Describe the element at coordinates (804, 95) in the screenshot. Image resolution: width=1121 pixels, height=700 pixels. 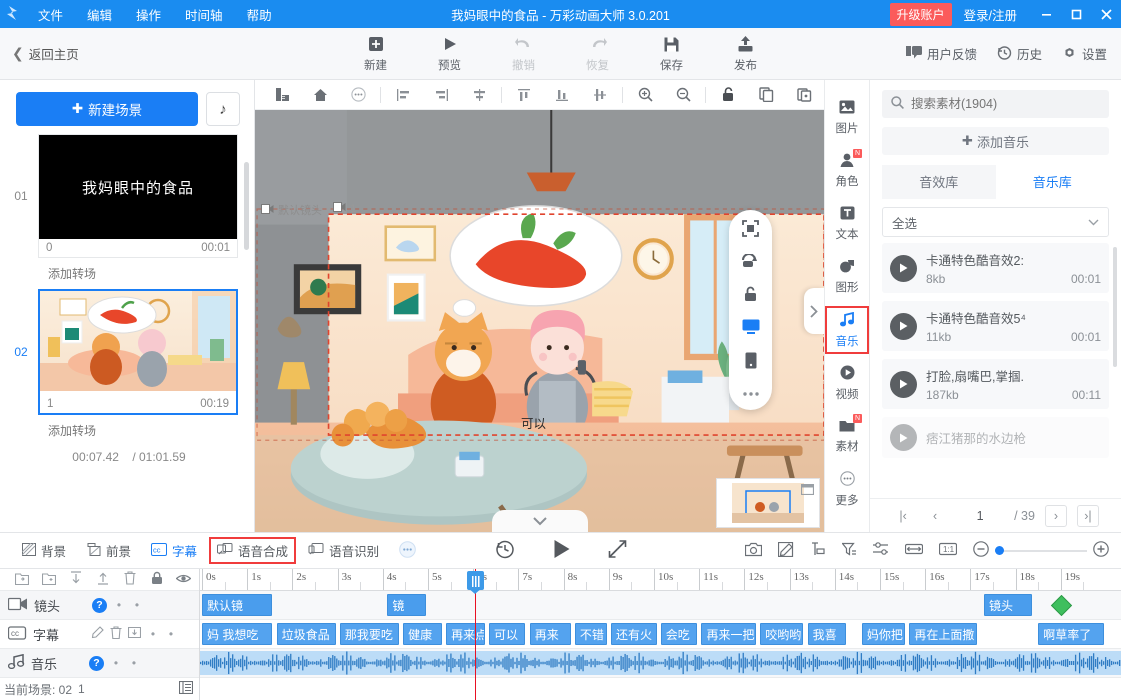
I see `paste-icon` at that location.